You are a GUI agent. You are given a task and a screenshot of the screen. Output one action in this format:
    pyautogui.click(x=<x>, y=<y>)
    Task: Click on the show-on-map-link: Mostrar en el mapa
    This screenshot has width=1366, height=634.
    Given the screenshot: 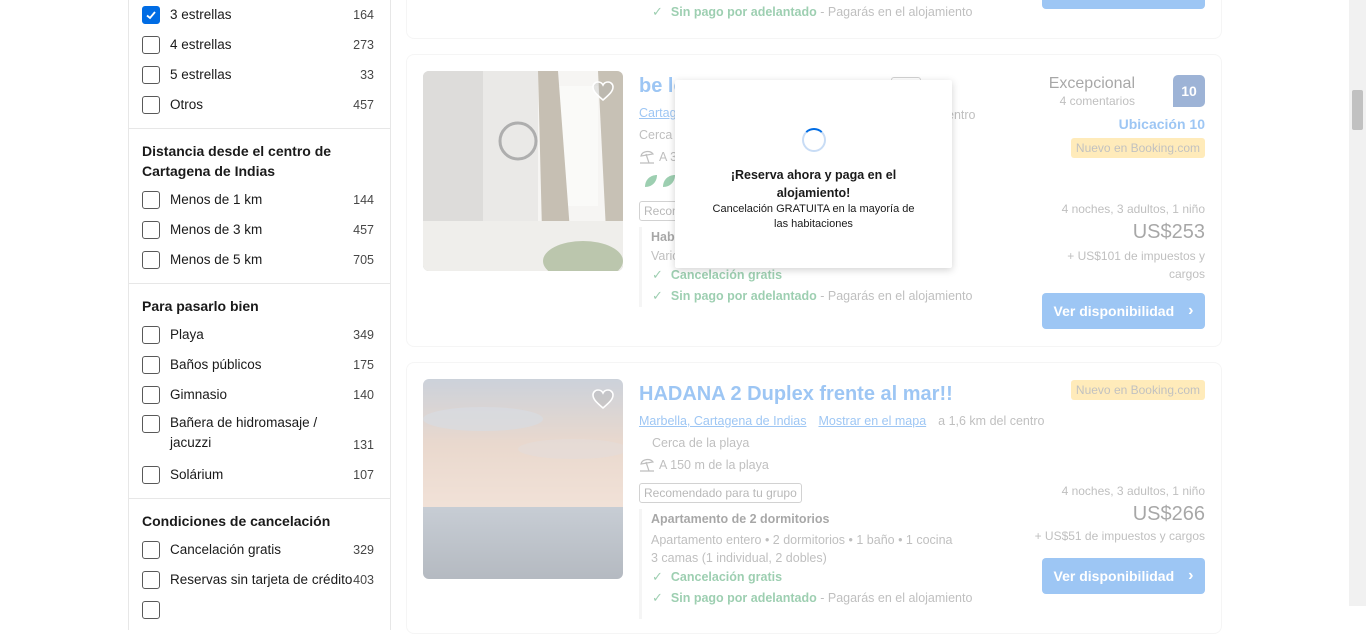 What is the action you would take?
    pyautogui.click(x=872, y=421)
    